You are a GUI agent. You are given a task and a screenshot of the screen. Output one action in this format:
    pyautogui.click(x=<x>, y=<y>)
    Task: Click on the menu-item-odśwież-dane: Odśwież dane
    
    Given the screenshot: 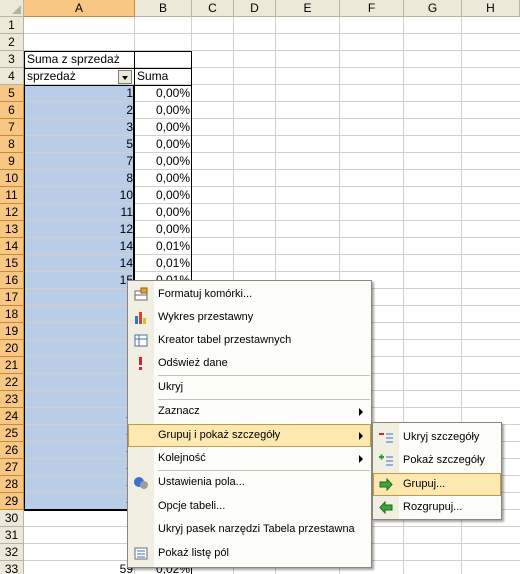 What is the action you would take?
    pyautogui.click(x=249, y=363)
    